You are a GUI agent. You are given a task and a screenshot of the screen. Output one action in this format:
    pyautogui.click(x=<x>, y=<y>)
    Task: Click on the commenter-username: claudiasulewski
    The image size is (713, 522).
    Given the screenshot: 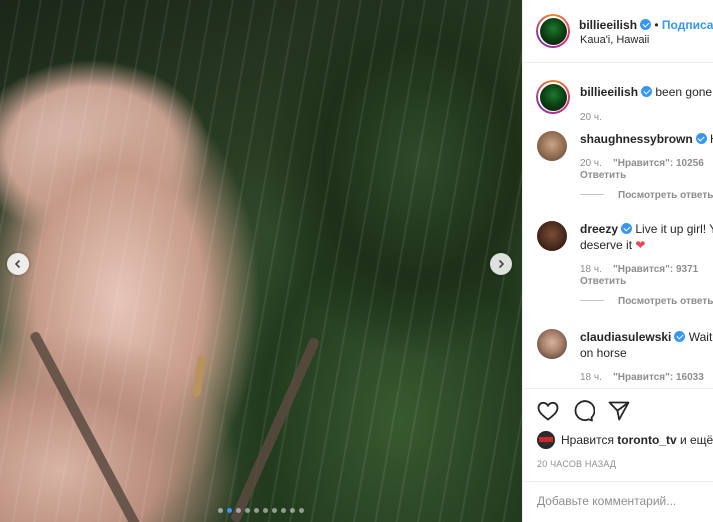 What is the action you would take?
    pyautogui.click(x=625, y=337)
    